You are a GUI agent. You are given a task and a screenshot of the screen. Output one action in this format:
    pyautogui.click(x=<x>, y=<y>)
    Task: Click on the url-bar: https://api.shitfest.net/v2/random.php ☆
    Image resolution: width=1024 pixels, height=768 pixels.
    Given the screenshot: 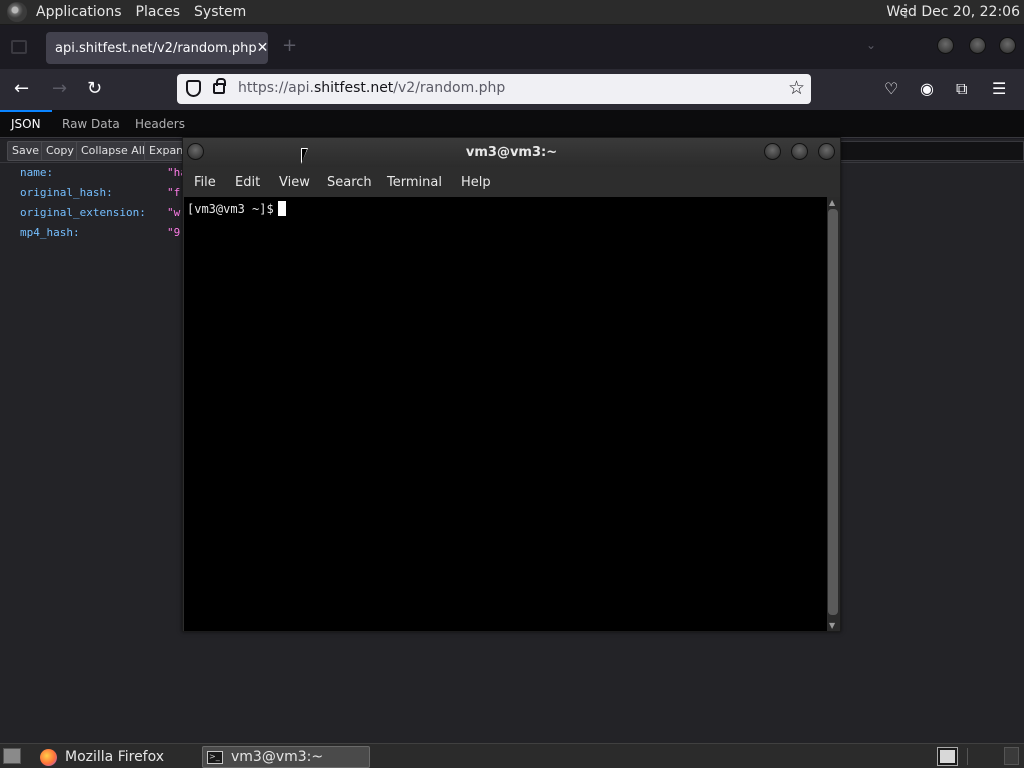 What is the action you would take?
    pyautogui.click(x=494, y=89)
    